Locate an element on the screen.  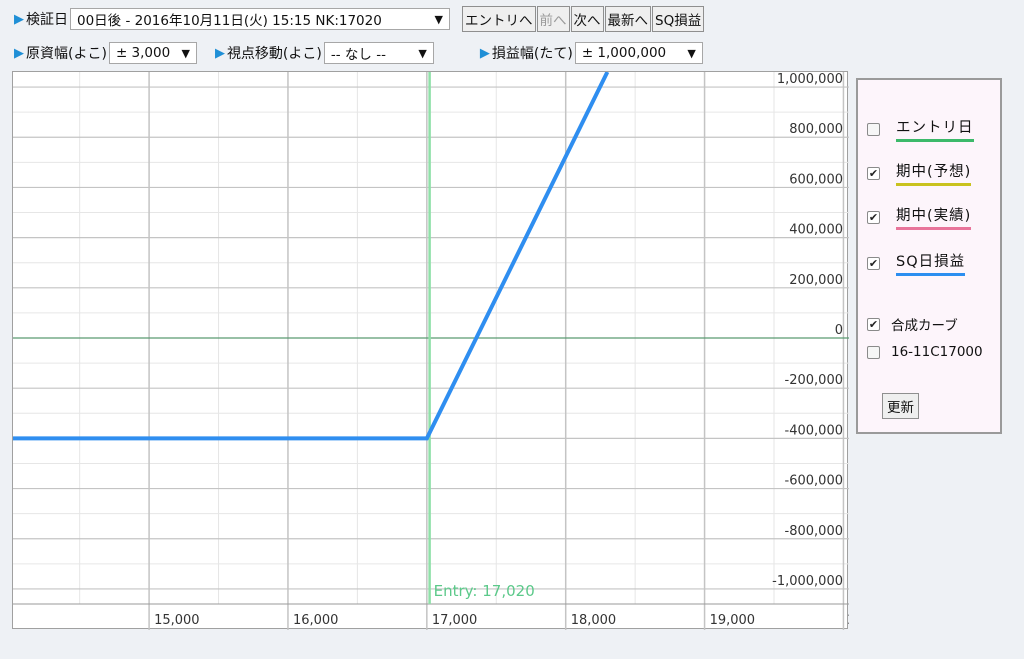
range-x-label: 原資幅(よこ) is located at coordinates (66, 54).